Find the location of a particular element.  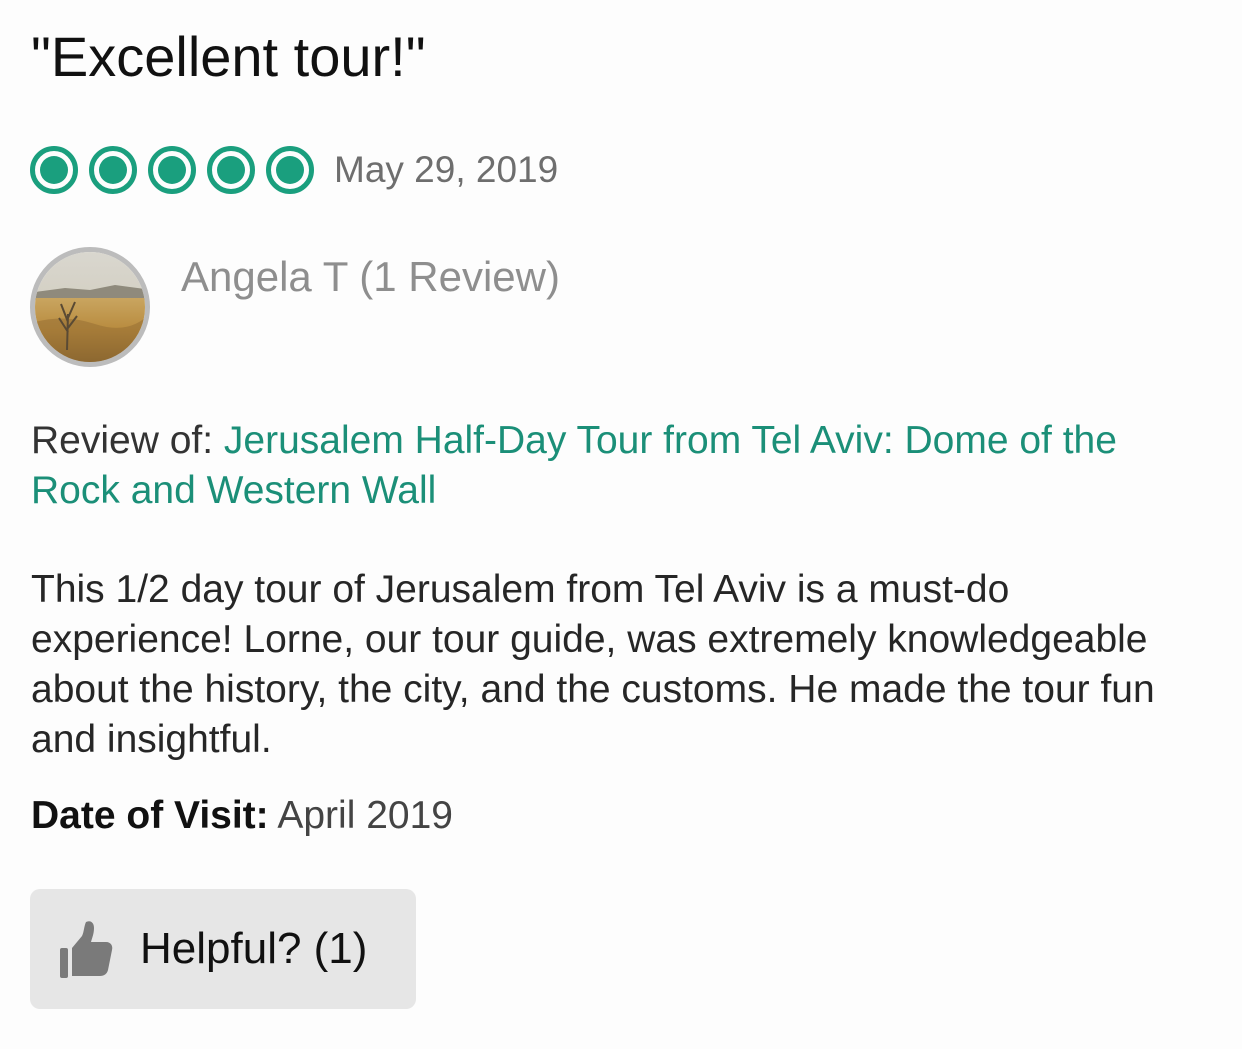

rating-row: May 29, 2019 is located at coordinates (294, 170).